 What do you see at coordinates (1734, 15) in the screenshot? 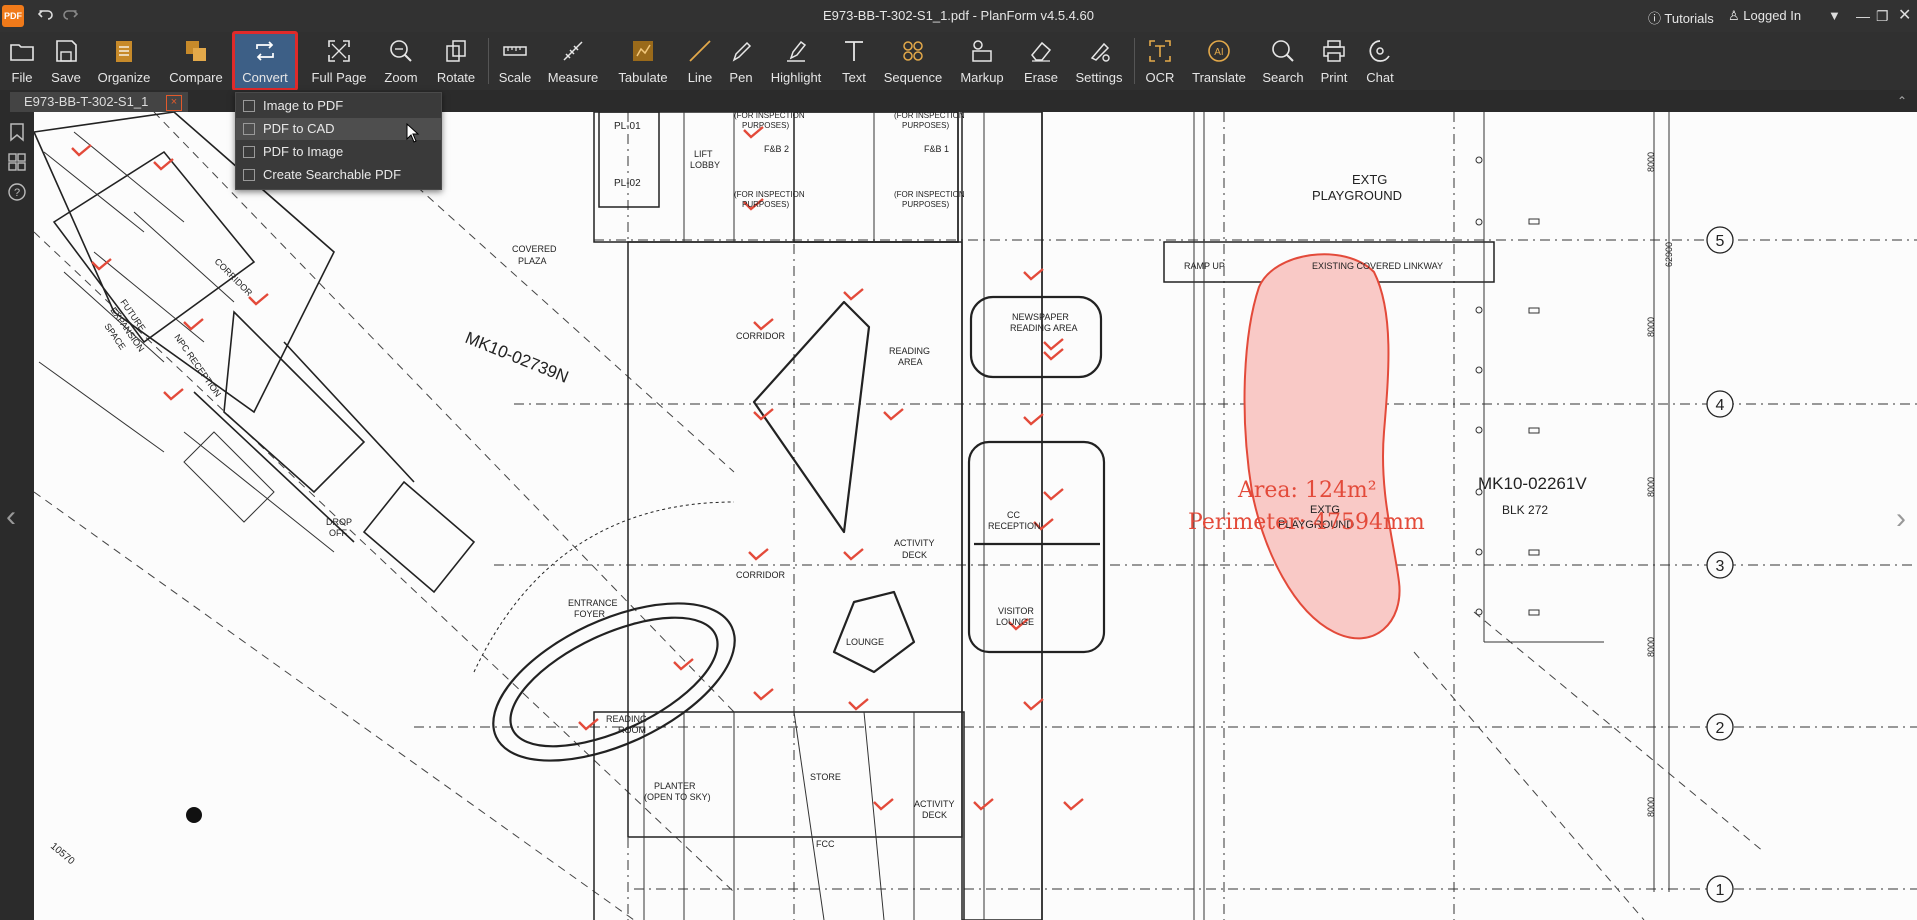
I see `user-icon: ♙` at bounding box center [1734, 15].